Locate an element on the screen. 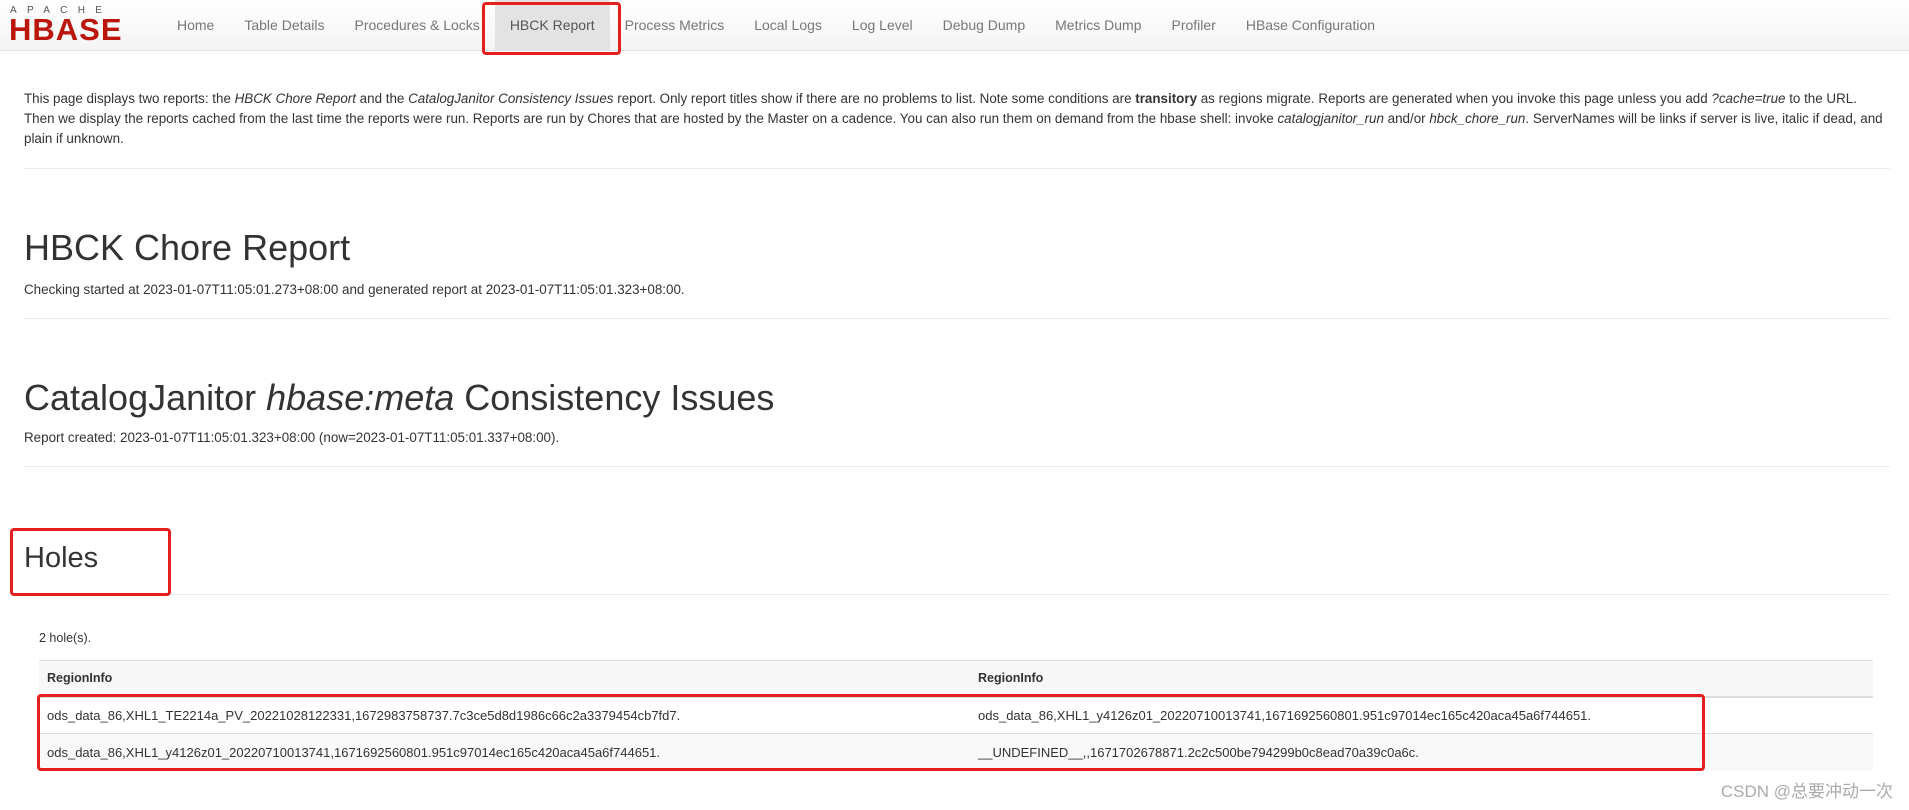  nav-local-logs: Local Logs is located at coordinates (788, 25).